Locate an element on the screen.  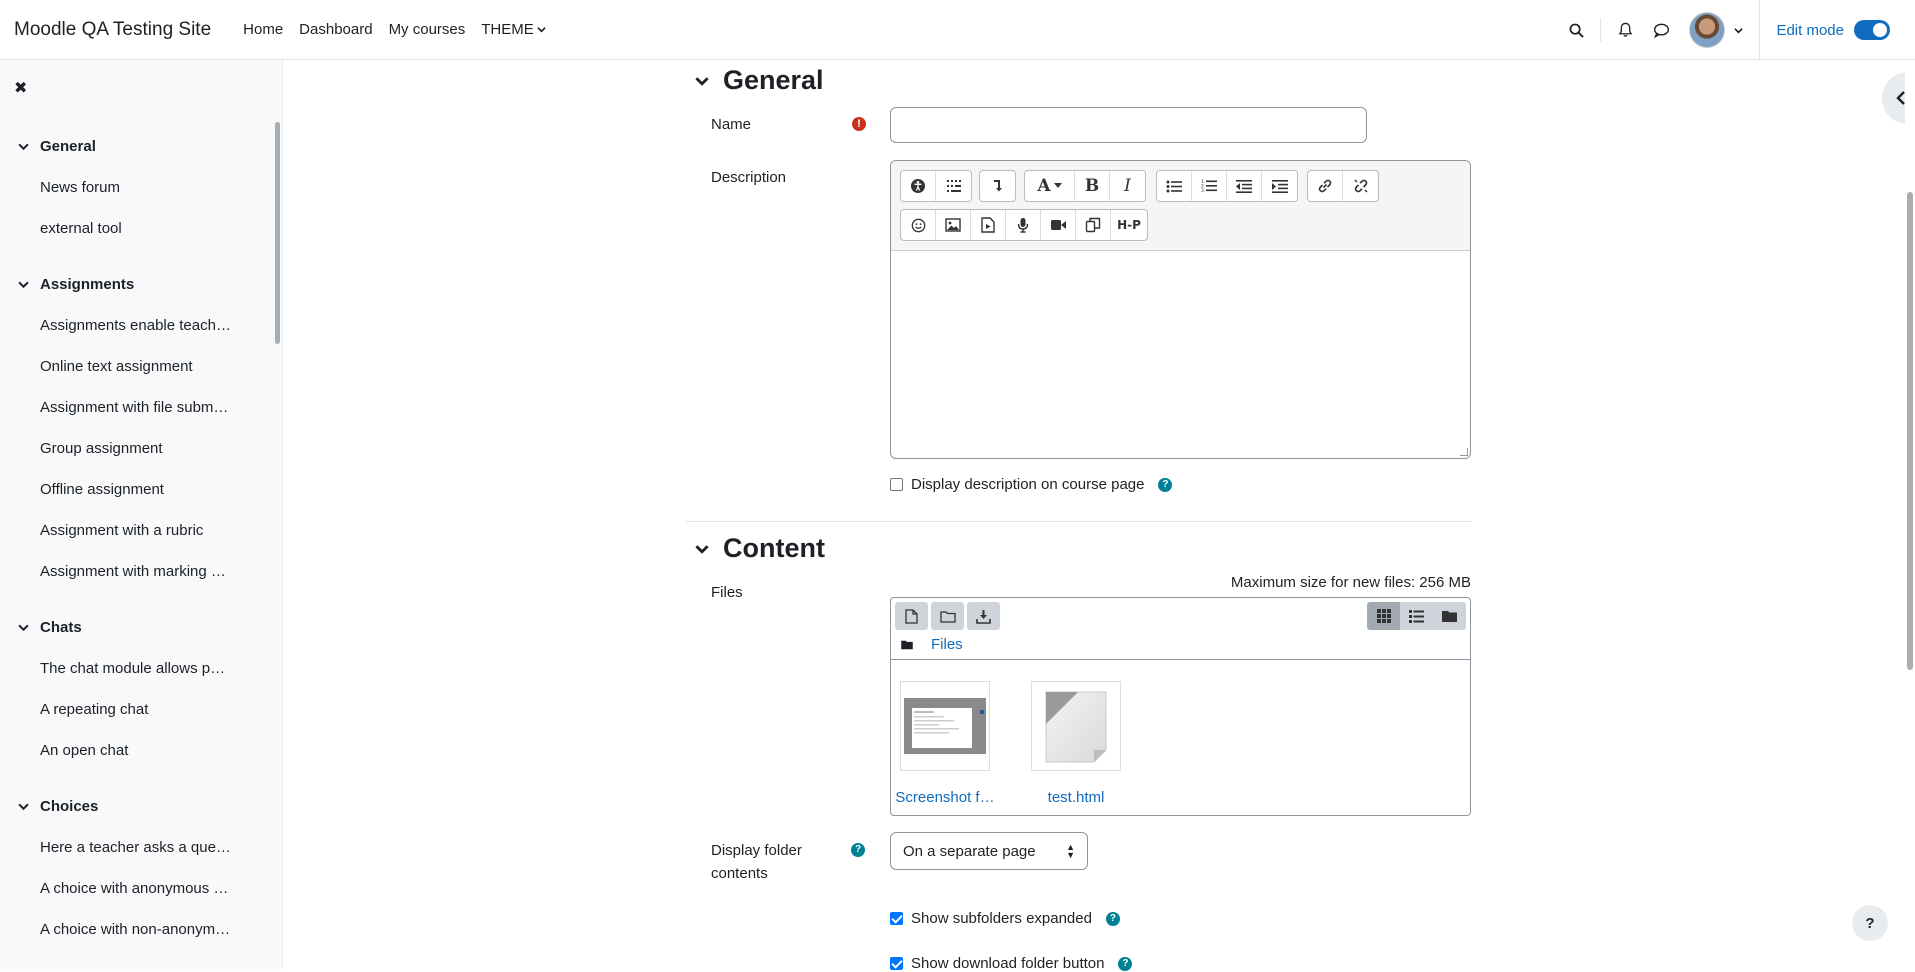
general-section-header: General is located at coordinates (759, 80).